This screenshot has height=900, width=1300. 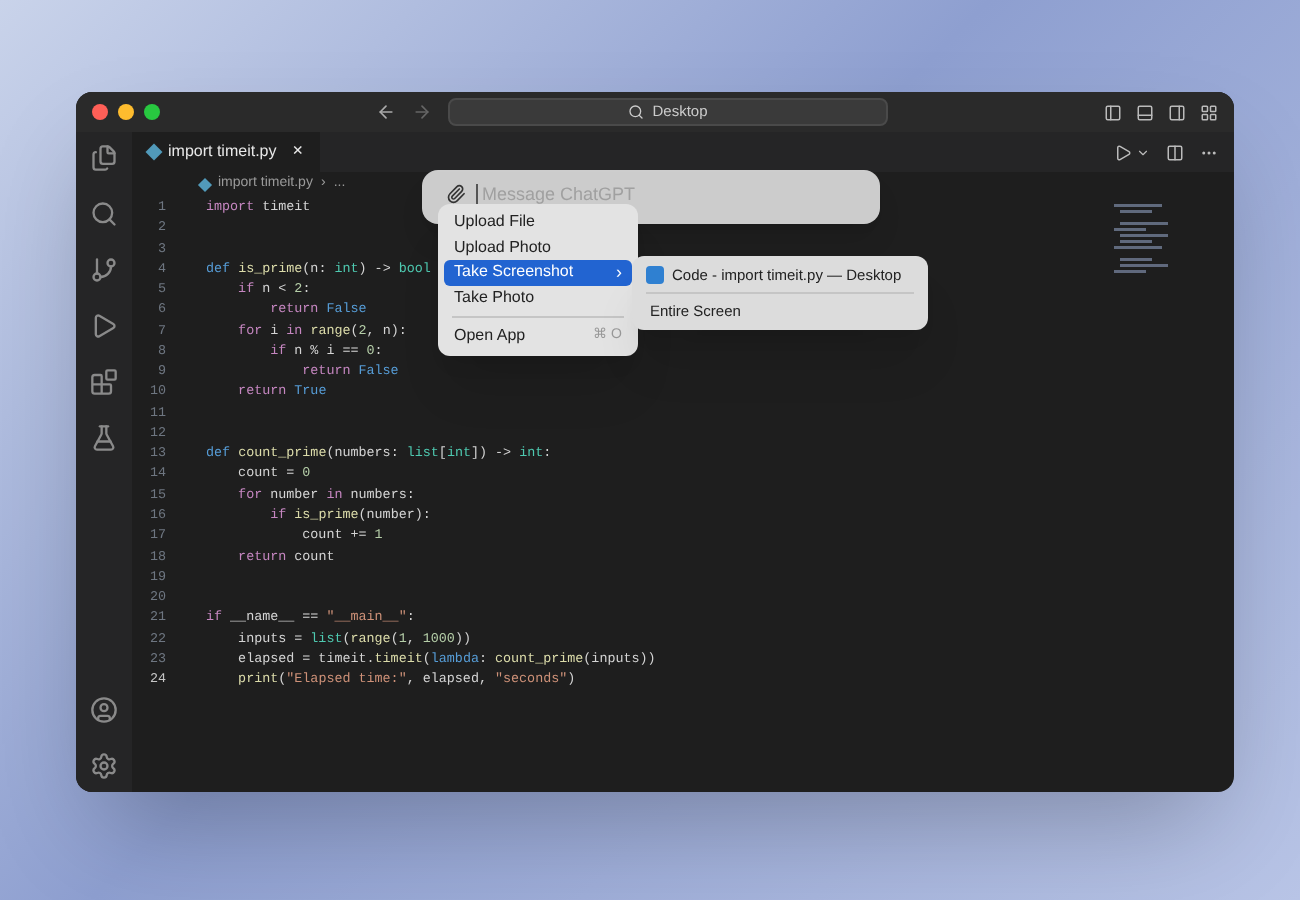 I want to click on split-editor-icon, so click(x=1175, y=152).